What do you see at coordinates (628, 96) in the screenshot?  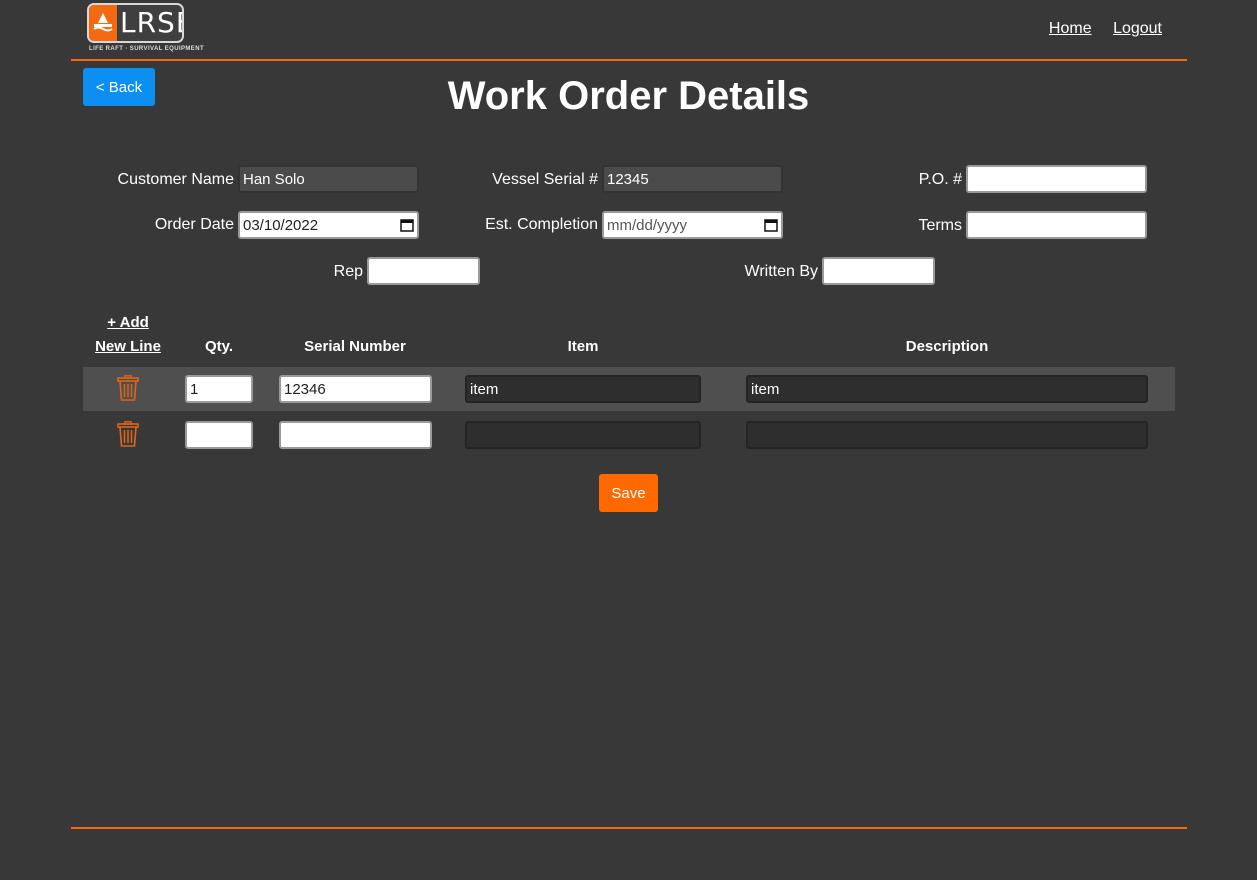 I see `page-title: Work Order Details` at bounding box center [628, 96].